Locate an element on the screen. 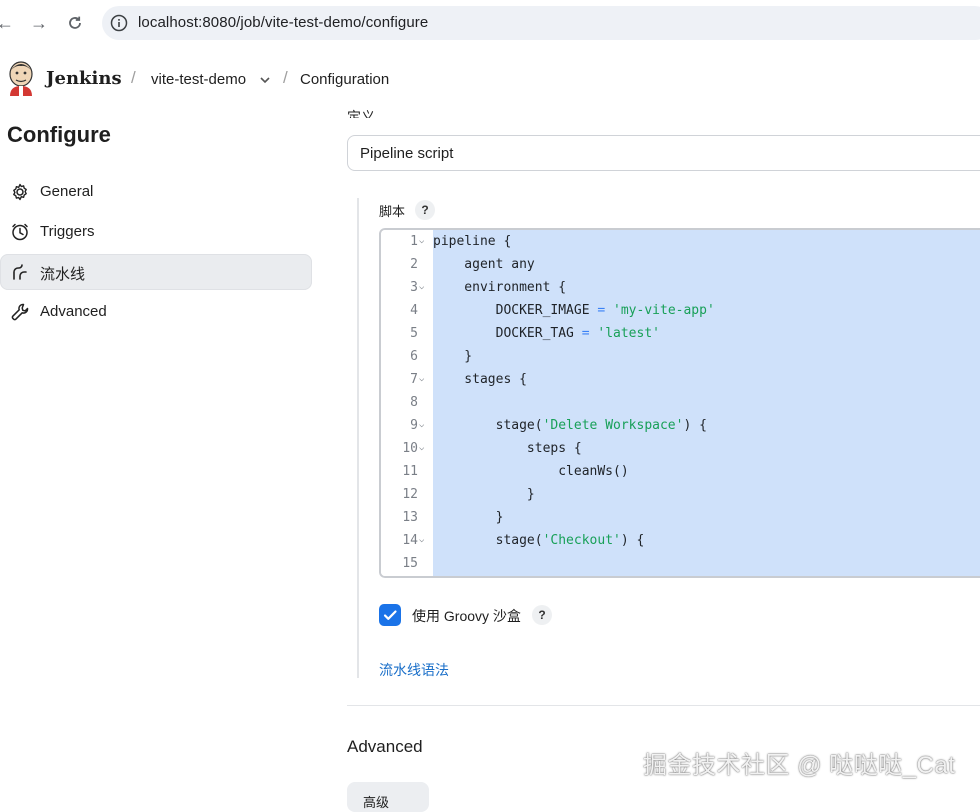  advanced-button-label: 高级 is located at coordinates (376, 802).